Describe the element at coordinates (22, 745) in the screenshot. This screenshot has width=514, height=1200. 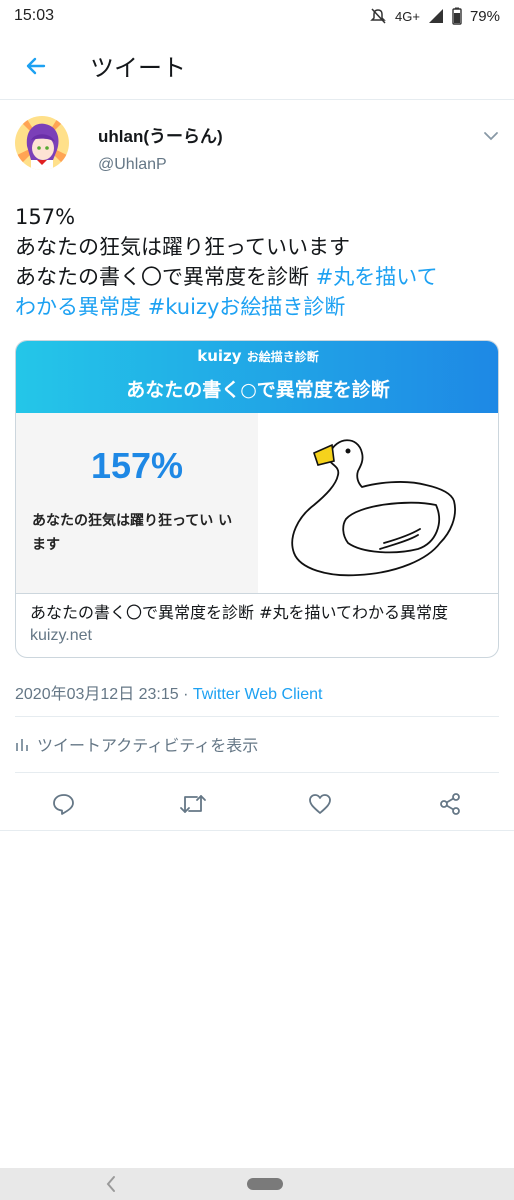
I see `bar-chart-icon` at that location.